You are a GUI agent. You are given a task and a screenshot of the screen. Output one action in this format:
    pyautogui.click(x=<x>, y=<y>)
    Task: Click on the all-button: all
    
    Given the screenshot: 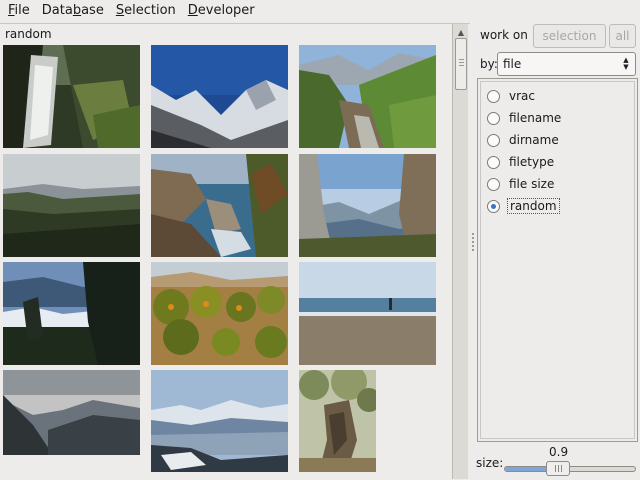 What is the action you would take?
    pyautogui.click(x=622, y=36)
    